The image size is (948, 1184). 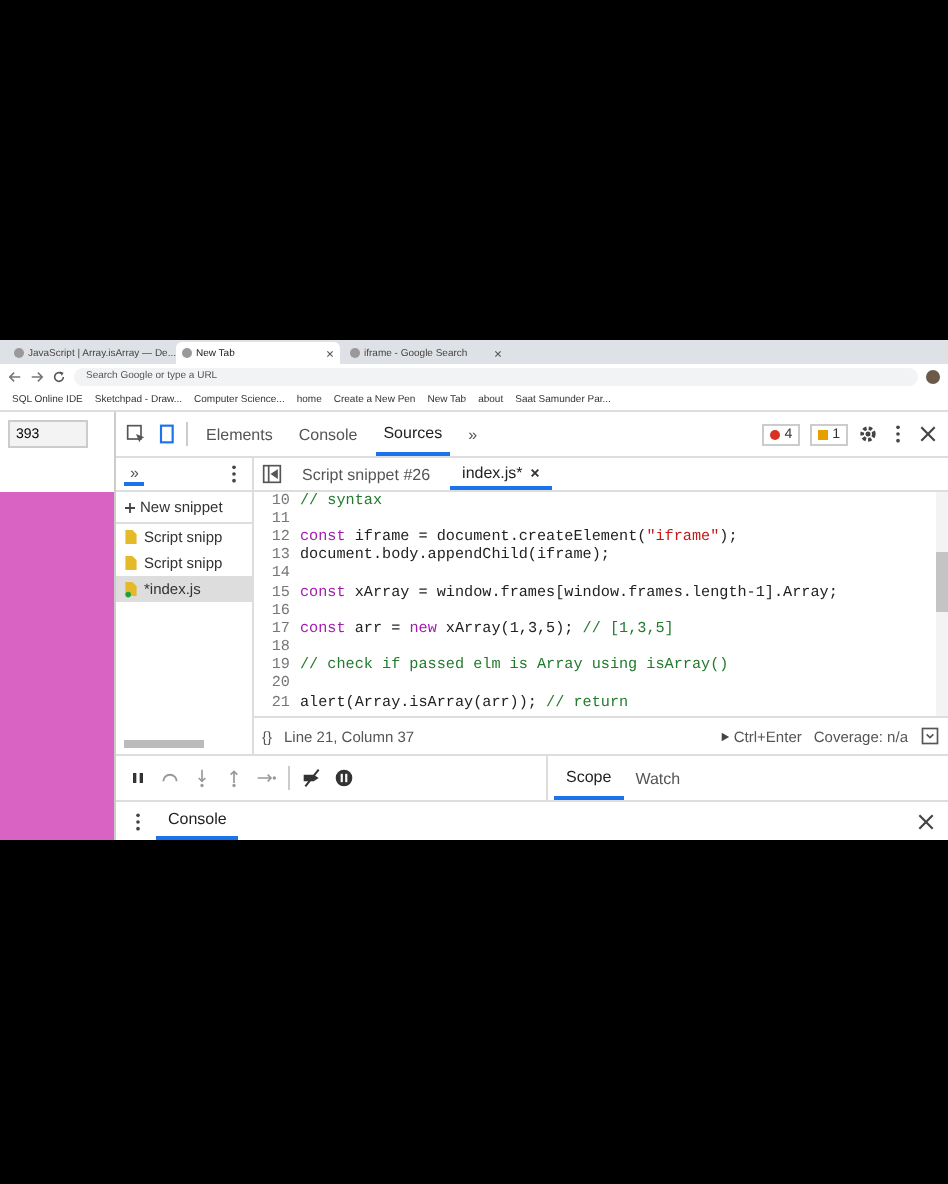 I want to click on sidebar-tab: Watch, so click(x=658, y=778).